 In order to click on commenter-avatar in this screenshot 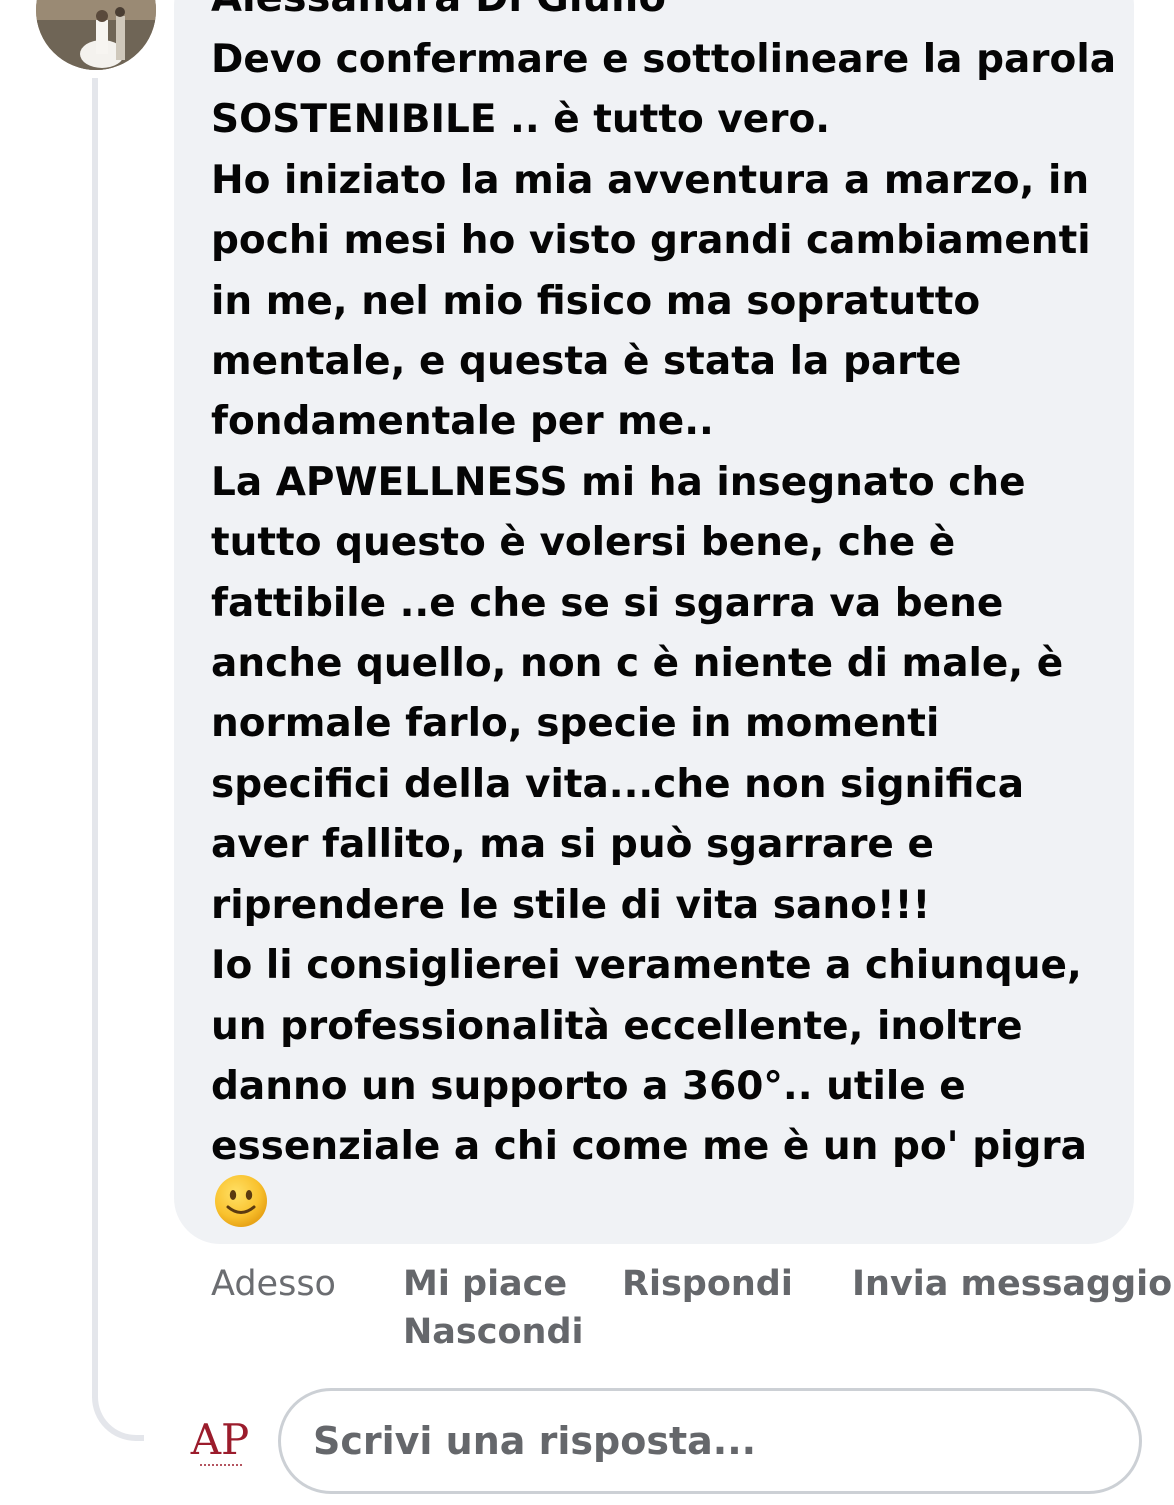, I will do `click(96, 35)`.